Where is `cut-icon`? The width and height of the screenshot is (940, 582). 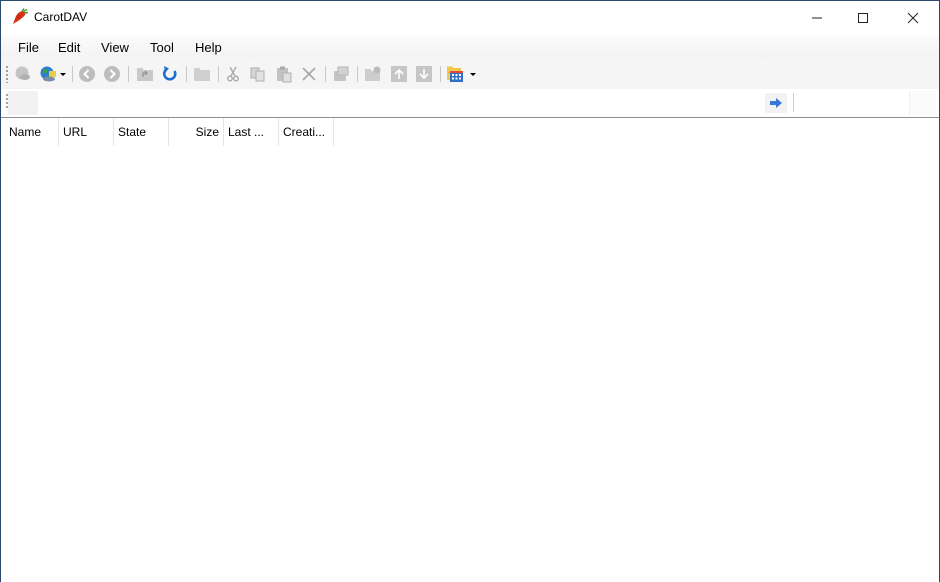
cut-icon is located at coordinates (233, 74).